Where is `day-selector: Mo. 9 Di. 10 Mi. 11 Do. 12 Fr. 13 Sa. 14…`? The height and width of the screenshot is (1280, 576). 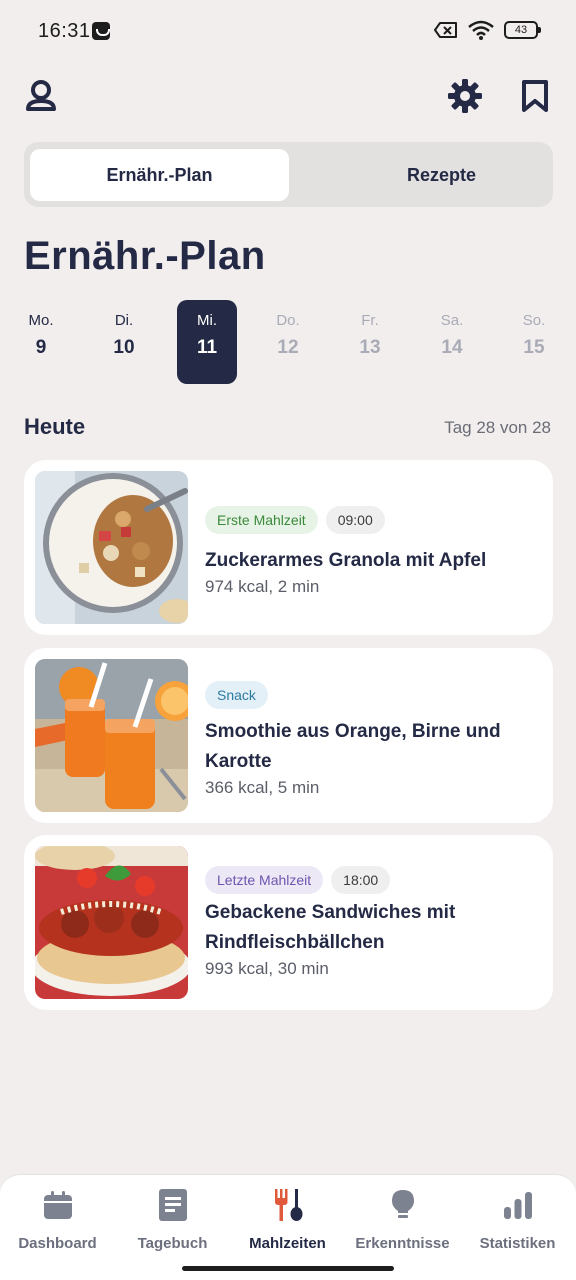
day-selector: Mo. 9 Di. 10 Mi. 11 Do. 12 Fr. 13 Sa. 14… is located at coordinates (288, 342).